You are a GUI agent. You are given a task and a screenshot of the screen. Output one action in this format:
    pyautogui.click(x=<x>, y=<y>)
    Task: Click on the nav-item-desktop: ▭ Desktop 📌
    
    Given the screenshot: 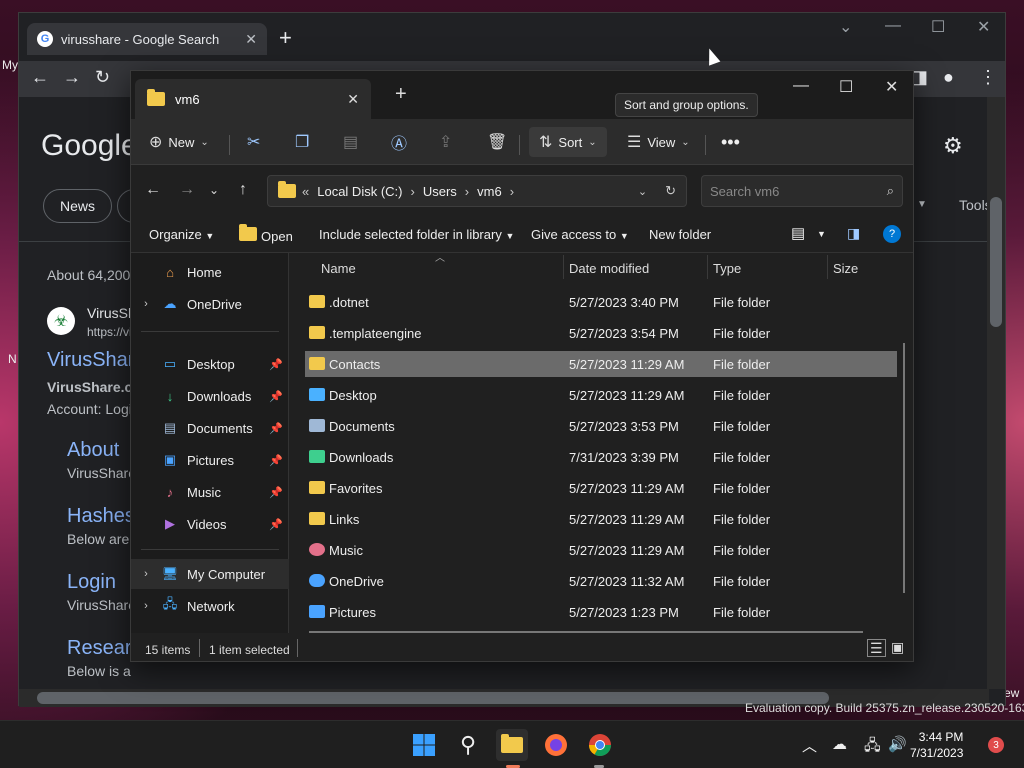 What is the action you would take?
    pyautogui.click(x=210, y=364)
    